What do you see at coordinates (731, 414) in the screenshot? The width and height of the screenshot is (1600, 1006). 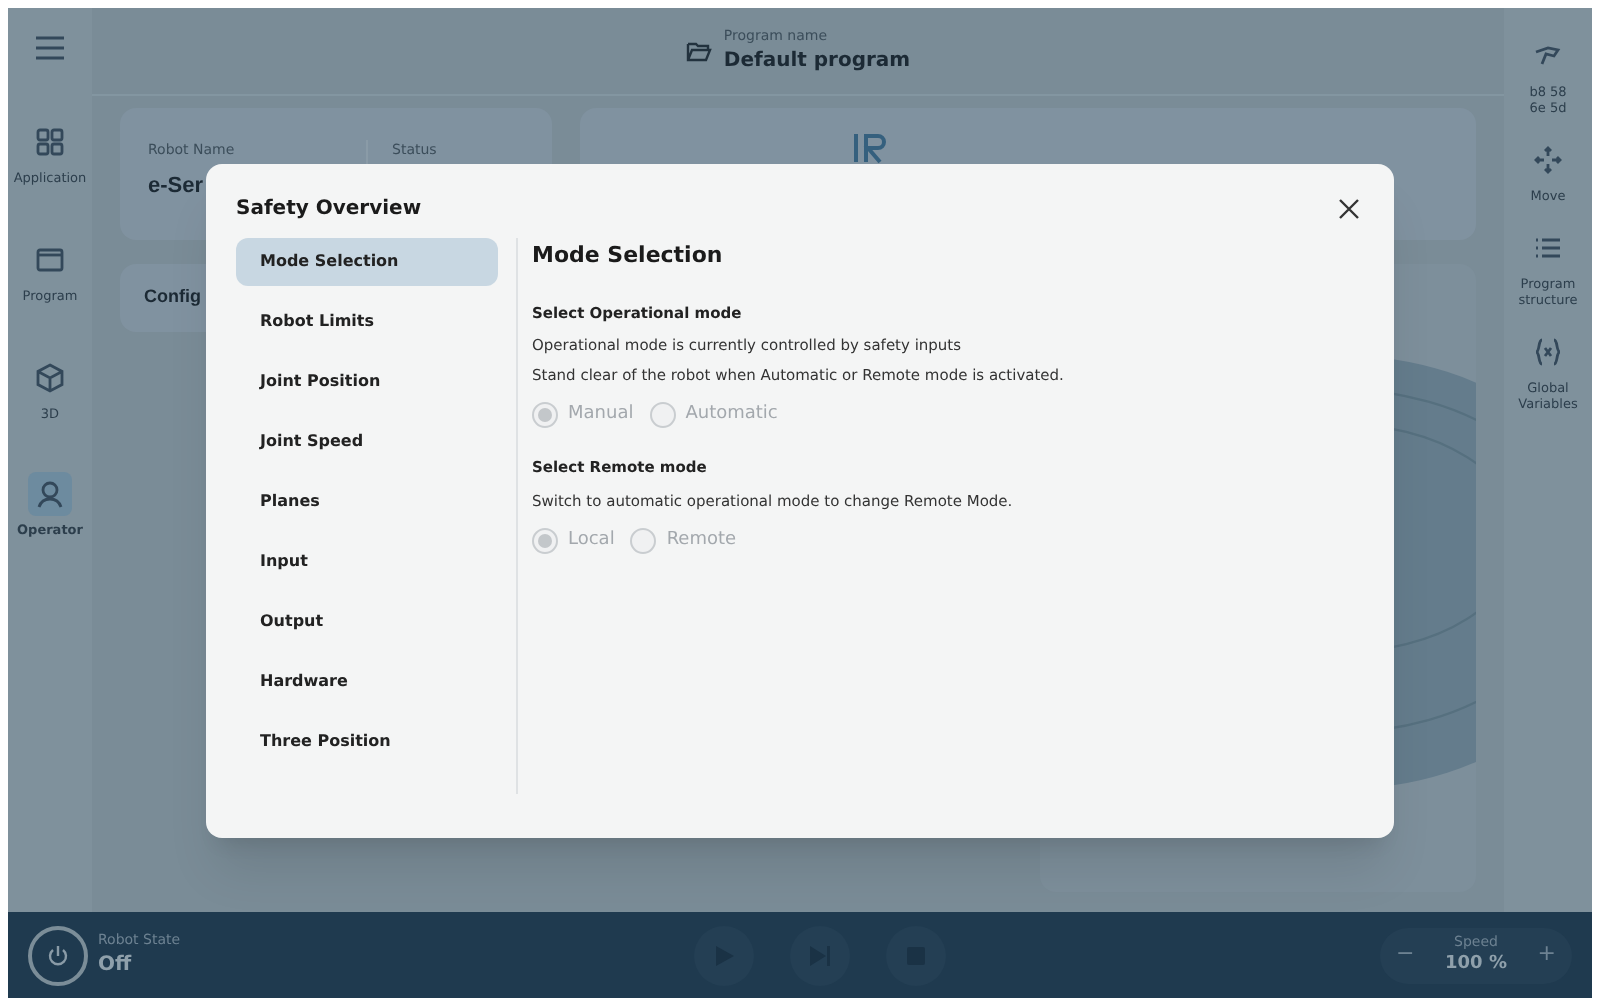 I see `radio-label: Automatic` at bounding box center [731, 414].